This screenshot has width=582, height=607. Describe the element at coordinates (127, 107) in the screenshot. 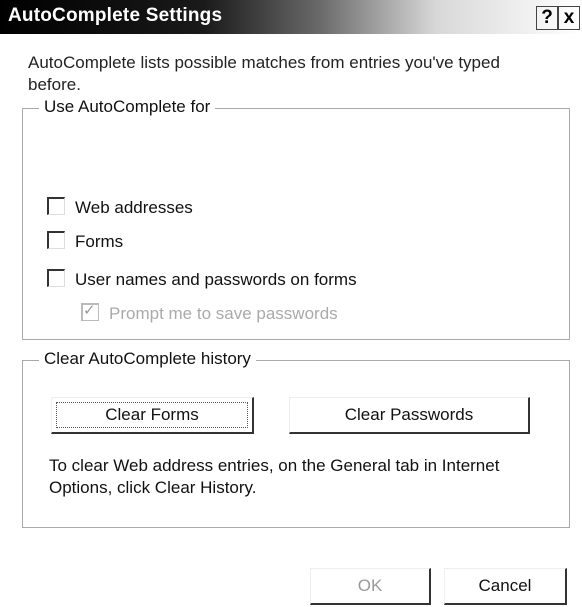

I see `use-autocomplete-legend: Use AutoComplete for` at that location.